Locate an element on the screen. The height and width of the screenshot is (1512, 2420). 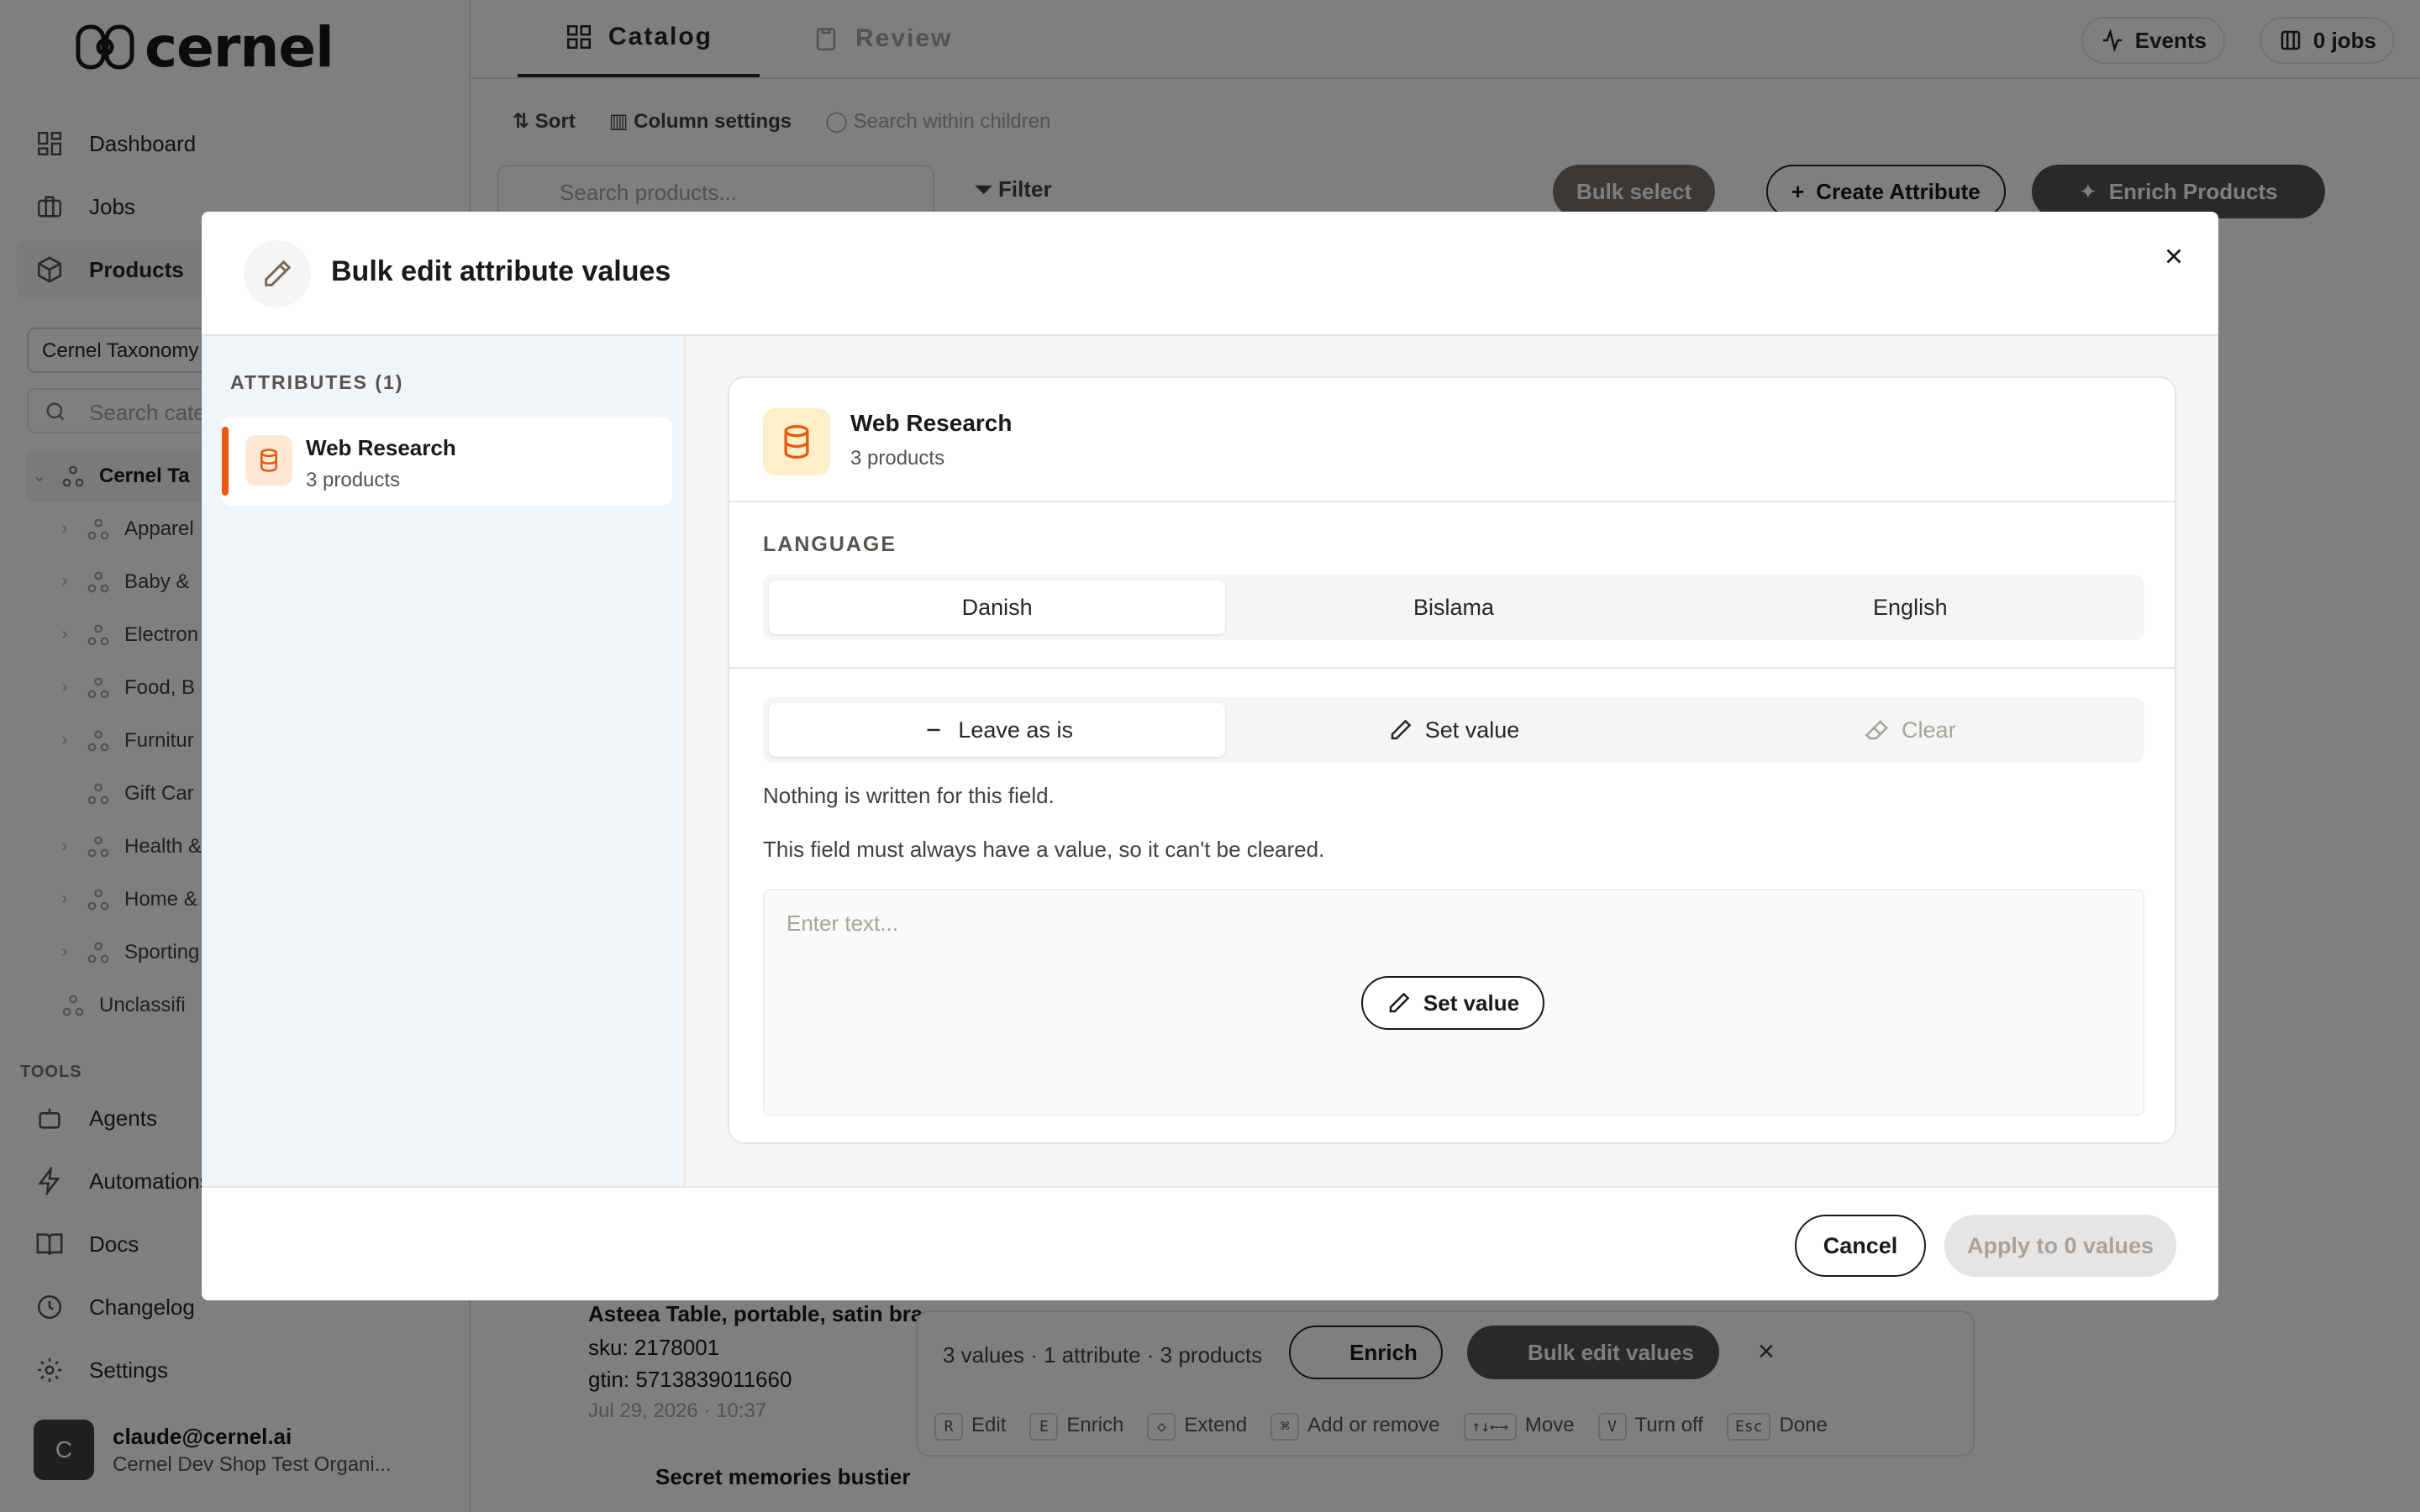
attribute-count: 3 products is located at coordinates (353, 480).